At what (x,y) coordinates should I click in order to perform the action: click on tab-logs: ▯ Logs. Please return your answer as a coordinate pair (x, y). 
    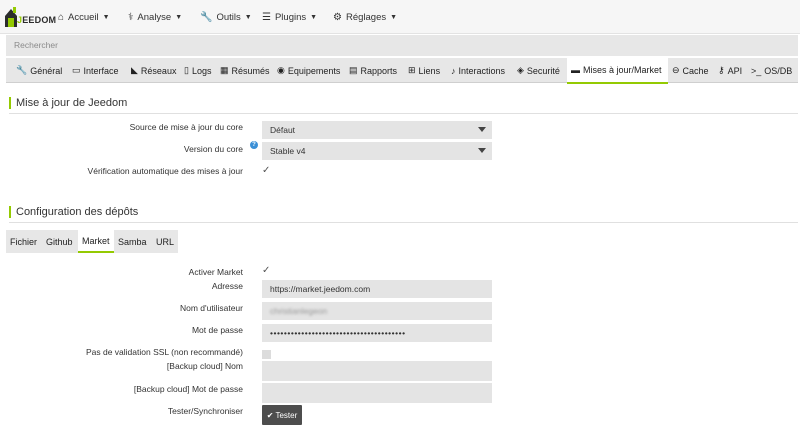
    Looking at the image, I should click on (197, 70).